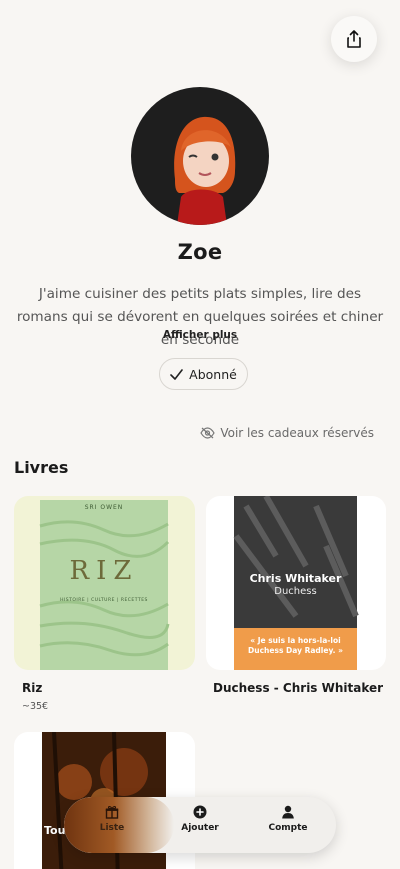  I want to click on reserved-gifts-label: Voir les cadeaux réservés, so click(297, 433).